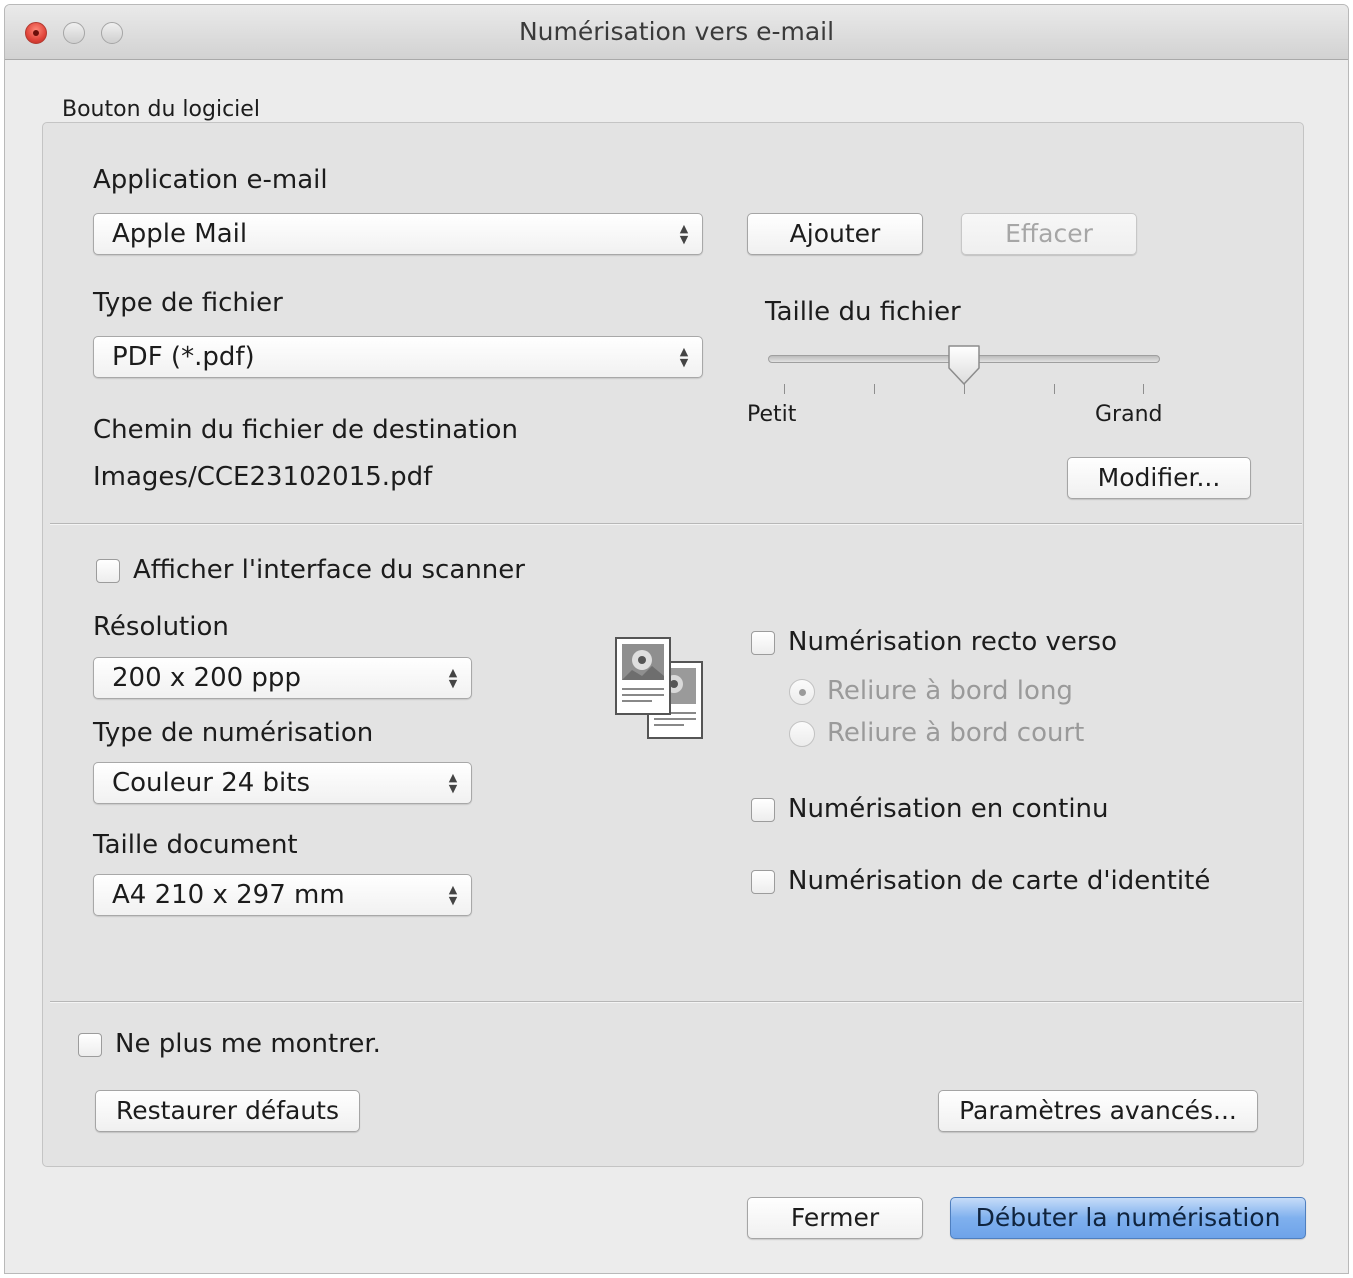 The width and height of the screenshot is (1353, 1278). I want to click on dont-show-checkbox, so click(90, 1045).